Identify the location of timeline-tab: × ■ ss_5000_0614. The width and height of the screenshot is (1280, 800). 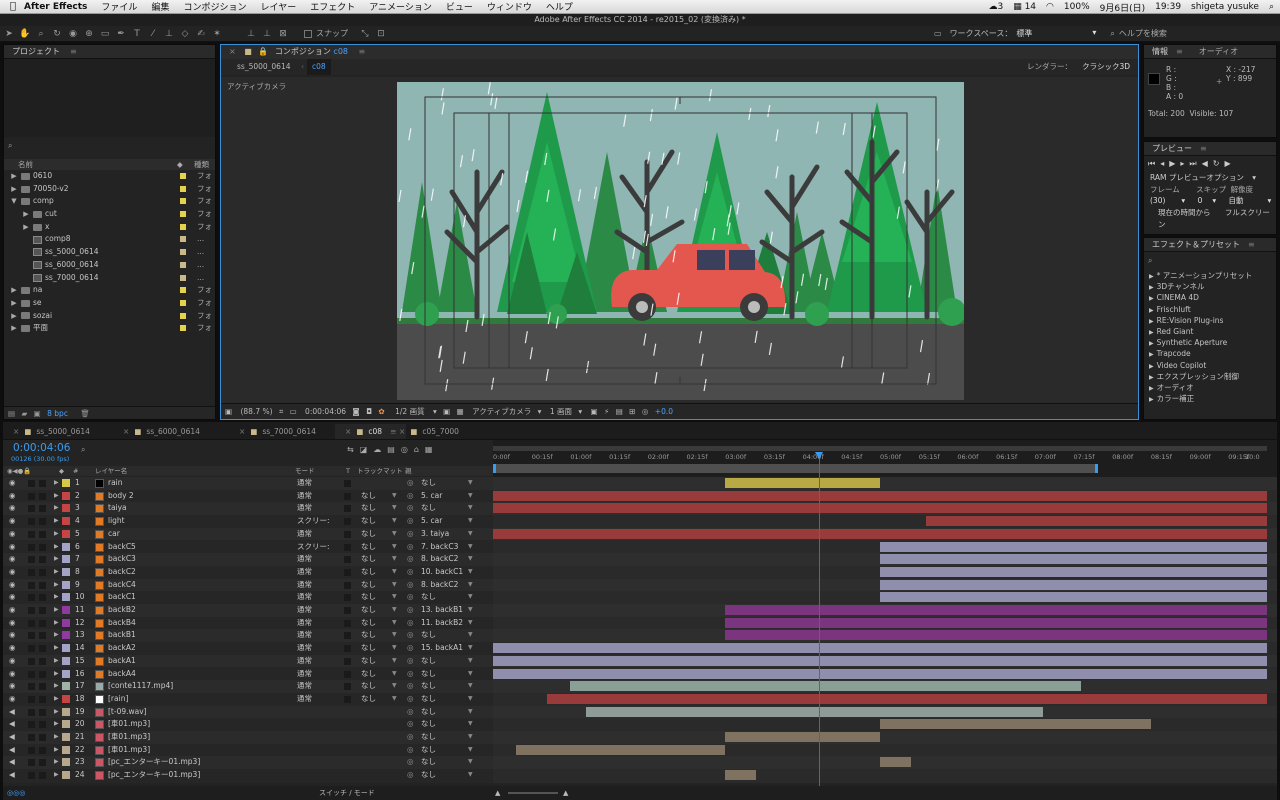
(51, 431).